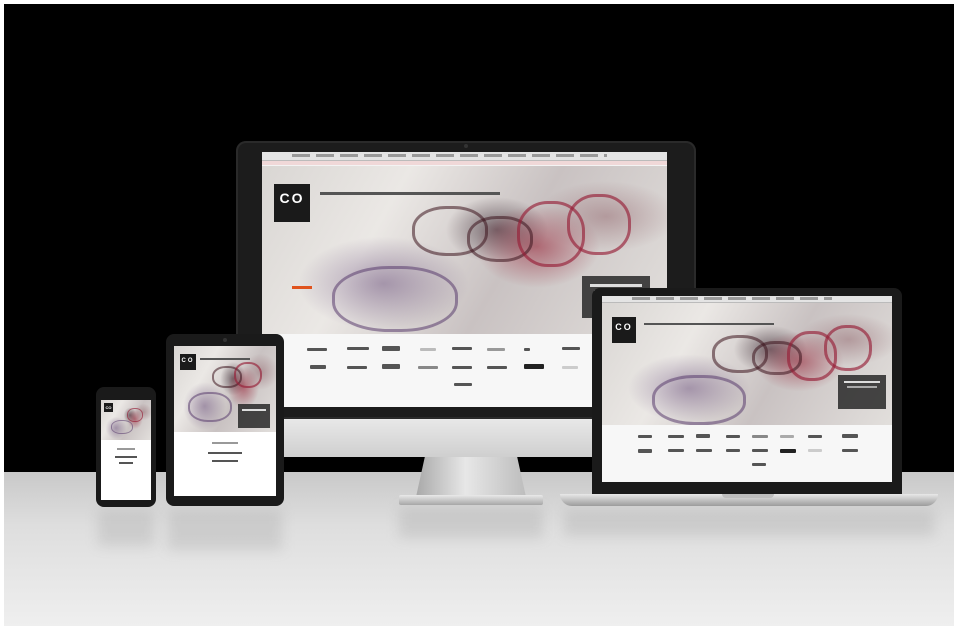  What do you see at coordinates (466, 146) in the screenshot?
I see `imac-camera-icon` at bounding box center [466, 146].